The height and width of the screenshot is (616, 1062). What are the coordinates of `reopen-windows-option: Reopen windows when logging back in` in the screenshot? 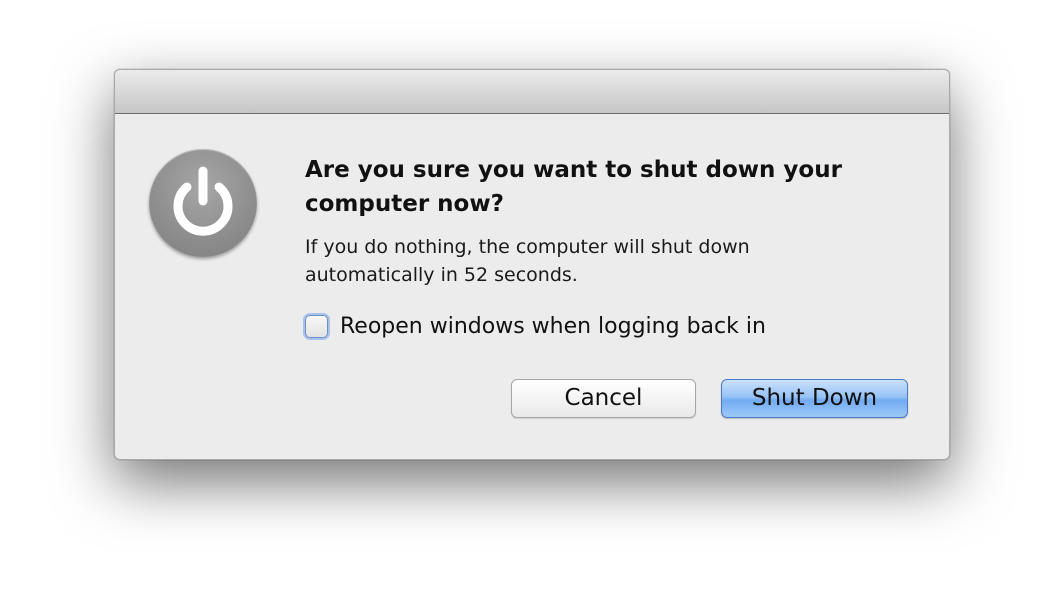 It's located at (535, 326).